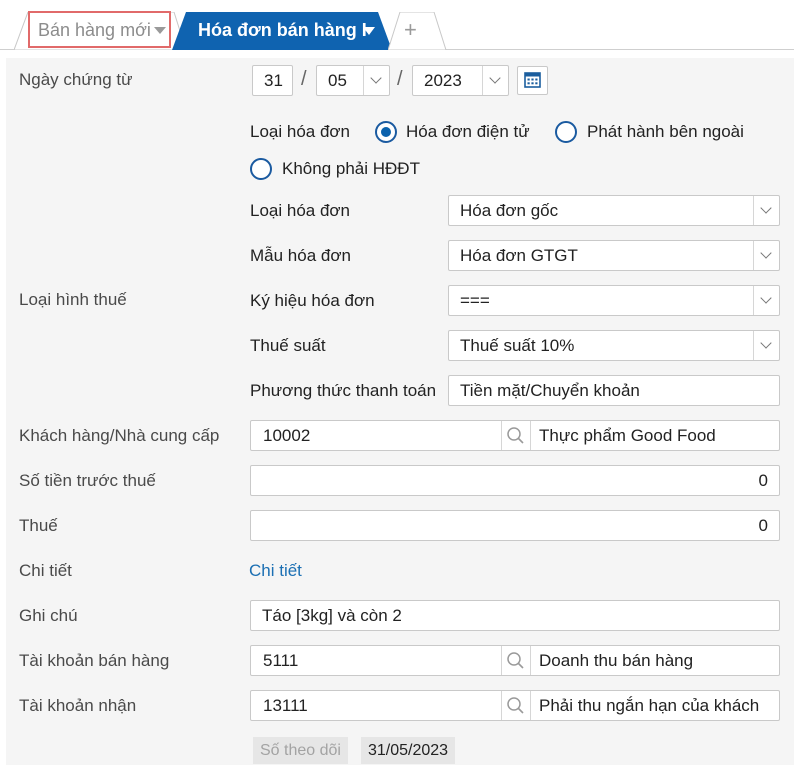  Describe the element at coordinates (285, 705) in the screenshot. I see `receive-account-code: 13111` at that location.